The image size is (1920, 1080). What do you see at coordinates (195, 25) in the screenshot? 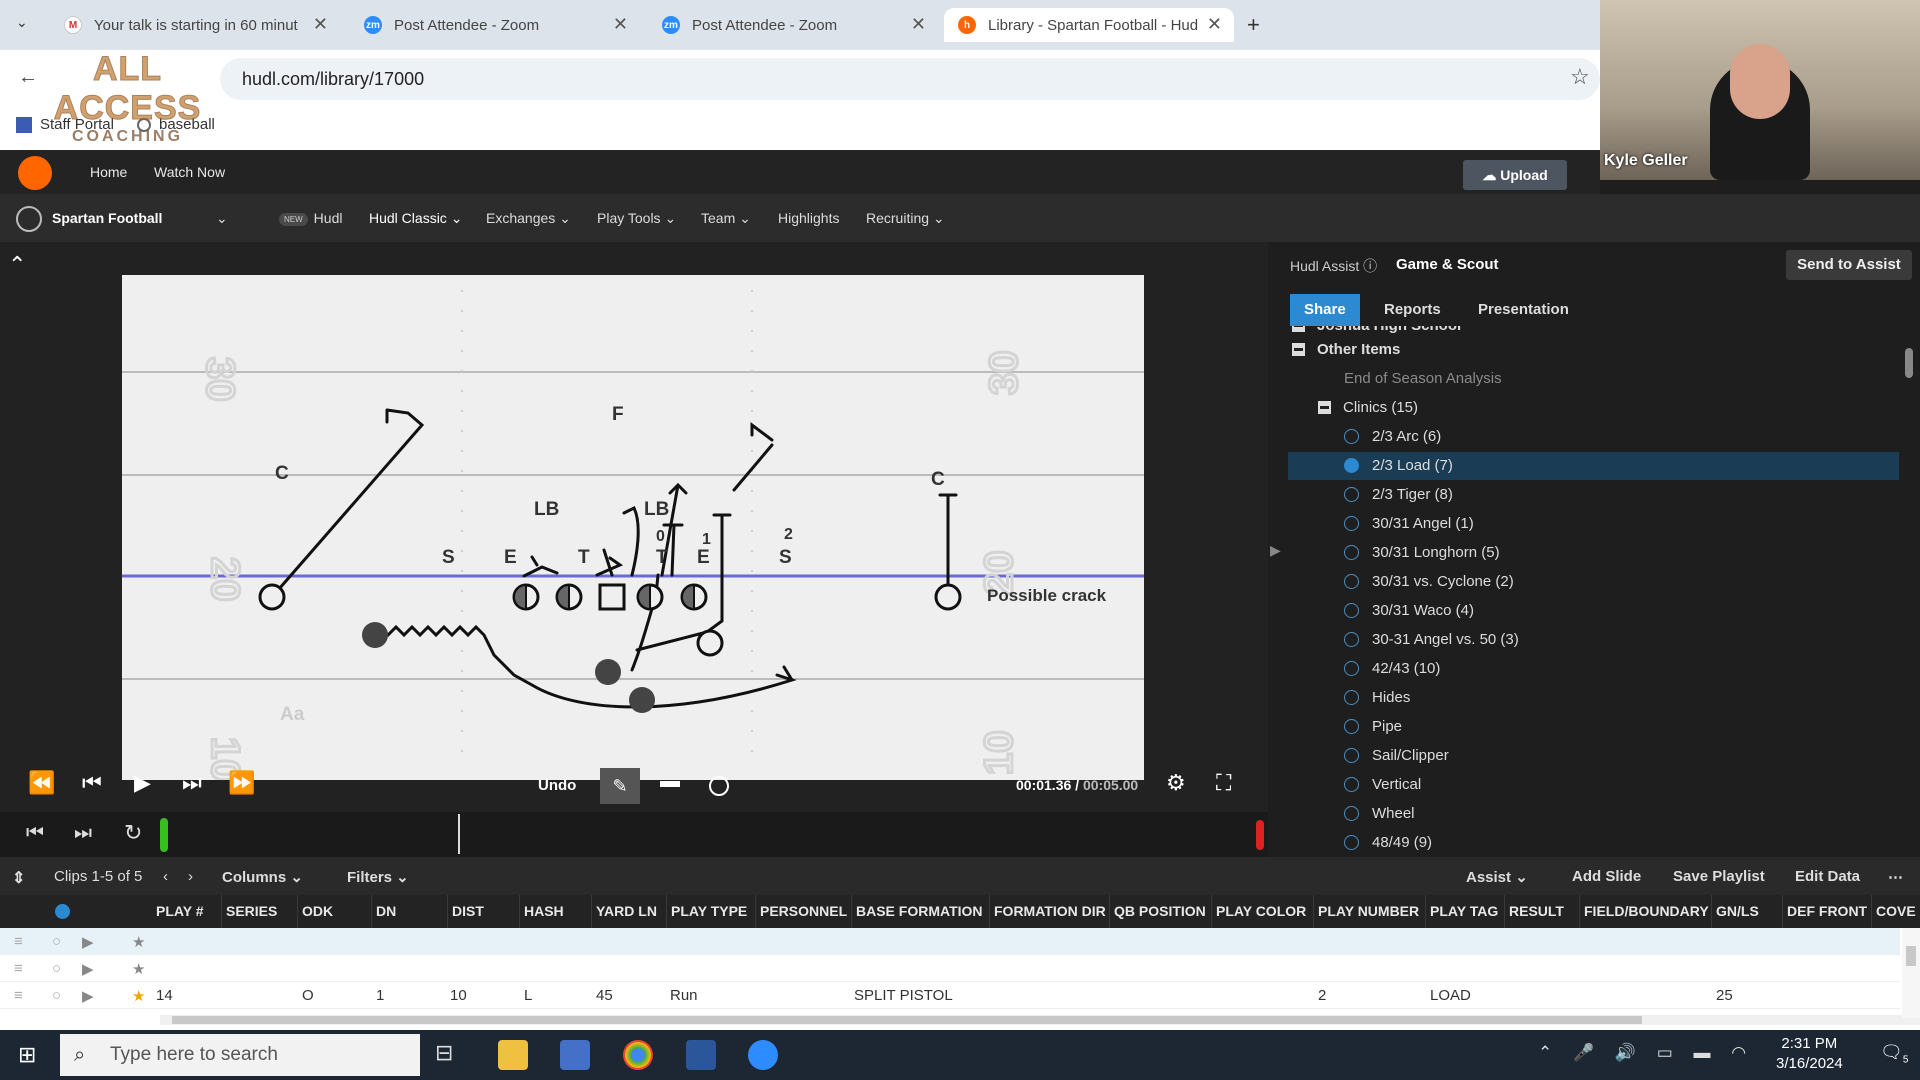
I see `browser-tab: M Your talk is starting in 60 minut ✕` at bounding box center [195, 25].